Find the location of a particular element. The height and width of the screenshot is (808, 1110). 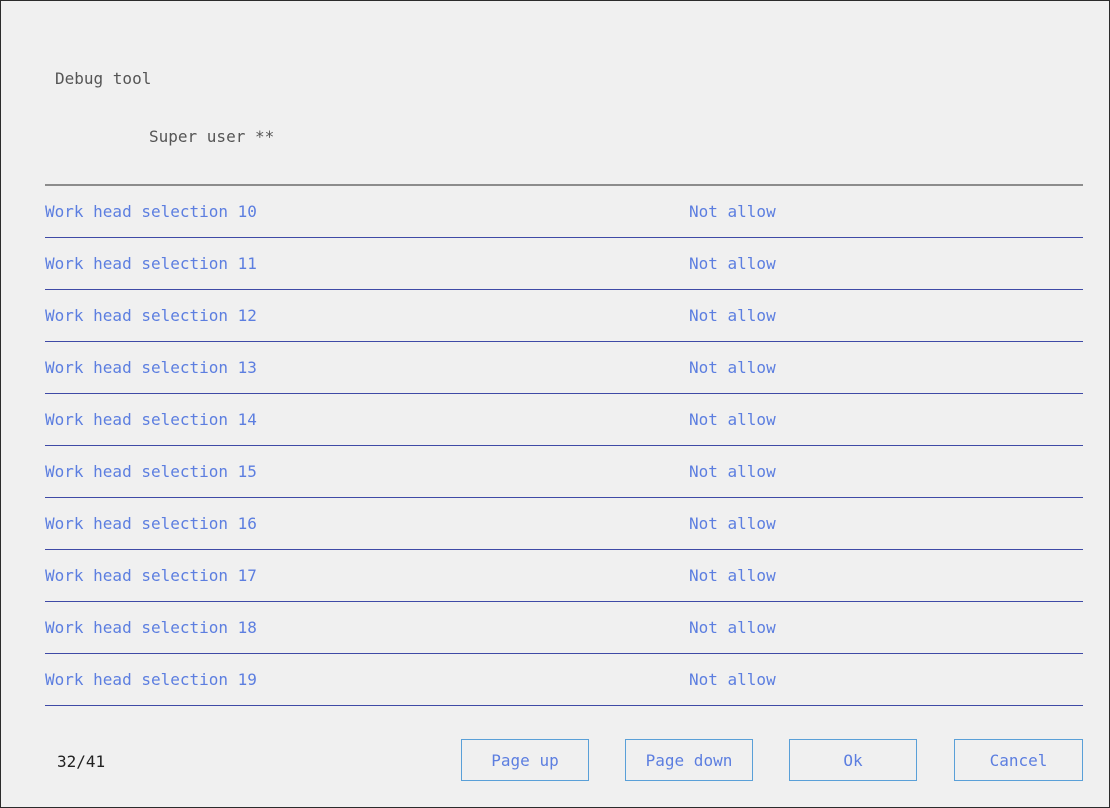

cancel-button: Cancel is located at coordinates (1018, 760).